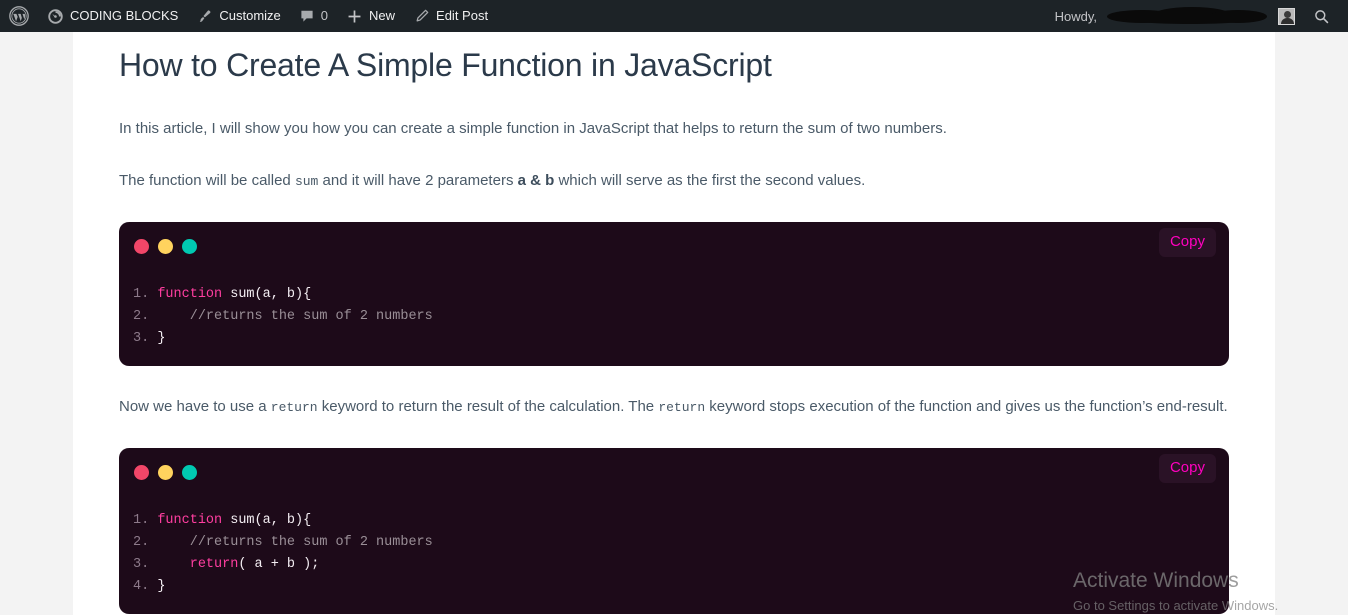 This screenshot has width=1348, height=615. Describe the element at coordinates (214, 564) in the screenshot. I see `code-token-kw: return` at that location.